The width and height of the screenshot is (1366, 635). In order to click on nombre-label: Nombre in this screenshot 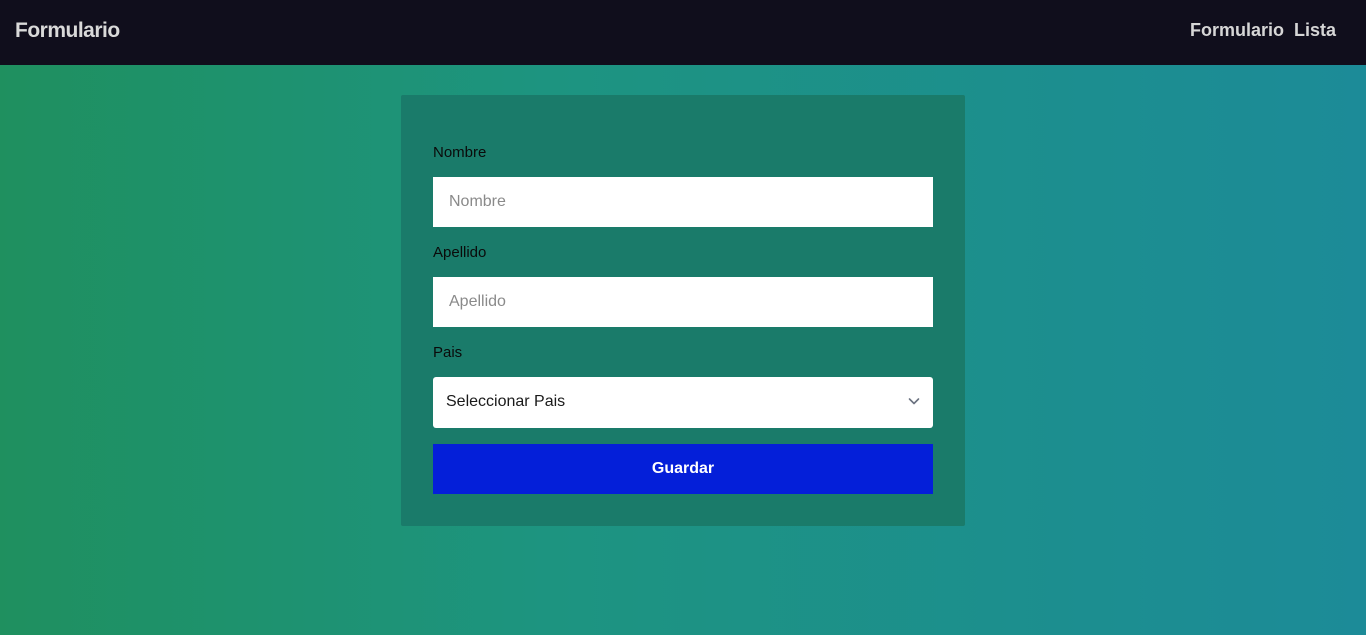, I will do `click(460, 152)`.